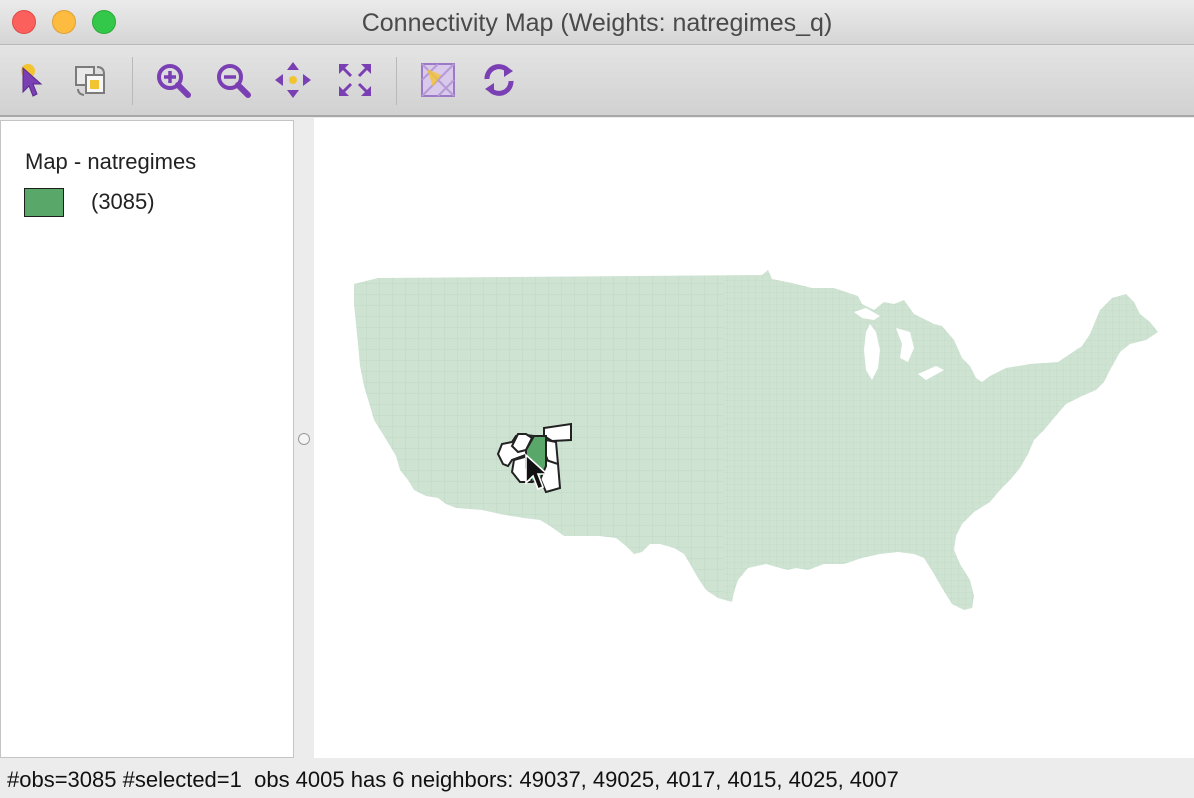  I want to click on legend-swatch, so click(44, 202).